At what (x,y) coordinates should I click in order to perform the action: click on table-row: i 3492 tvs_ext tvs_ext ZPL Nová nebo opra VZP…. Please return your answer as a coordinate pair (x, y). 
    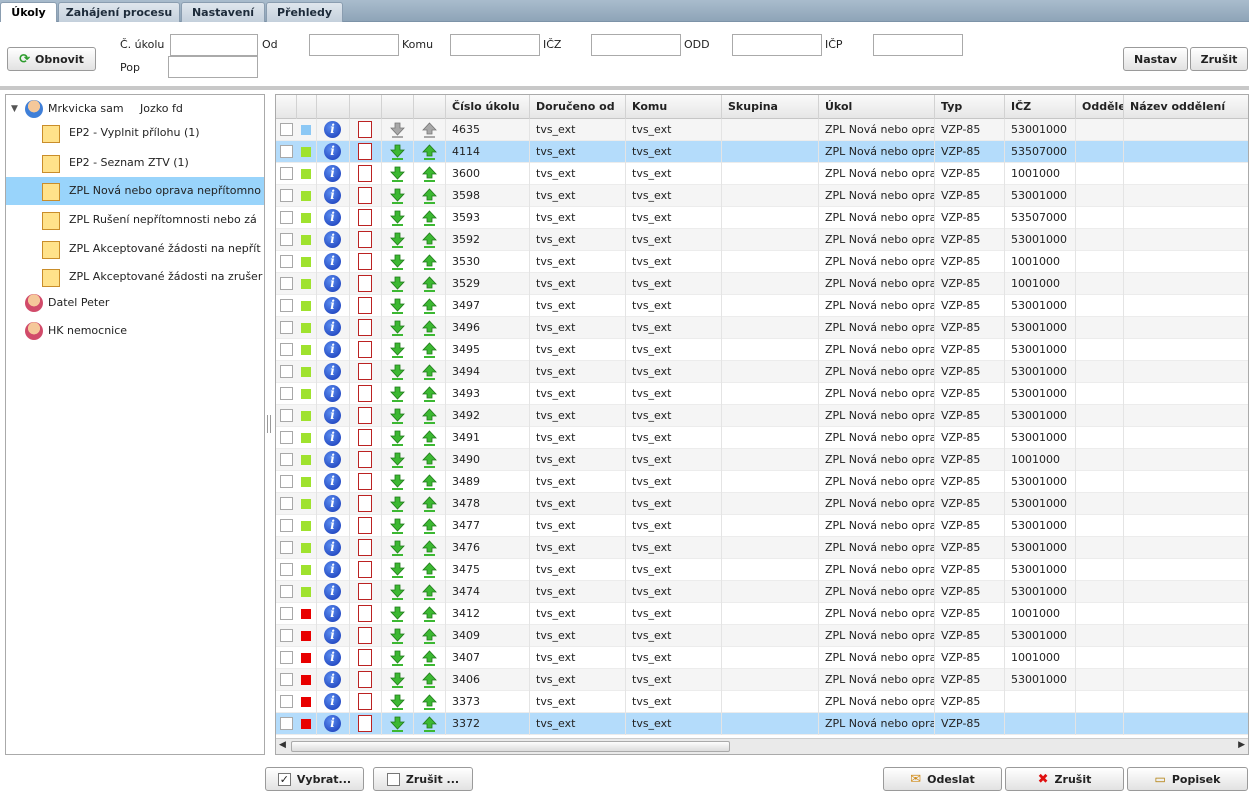
    Looking at the image, I should click on (762, 416).